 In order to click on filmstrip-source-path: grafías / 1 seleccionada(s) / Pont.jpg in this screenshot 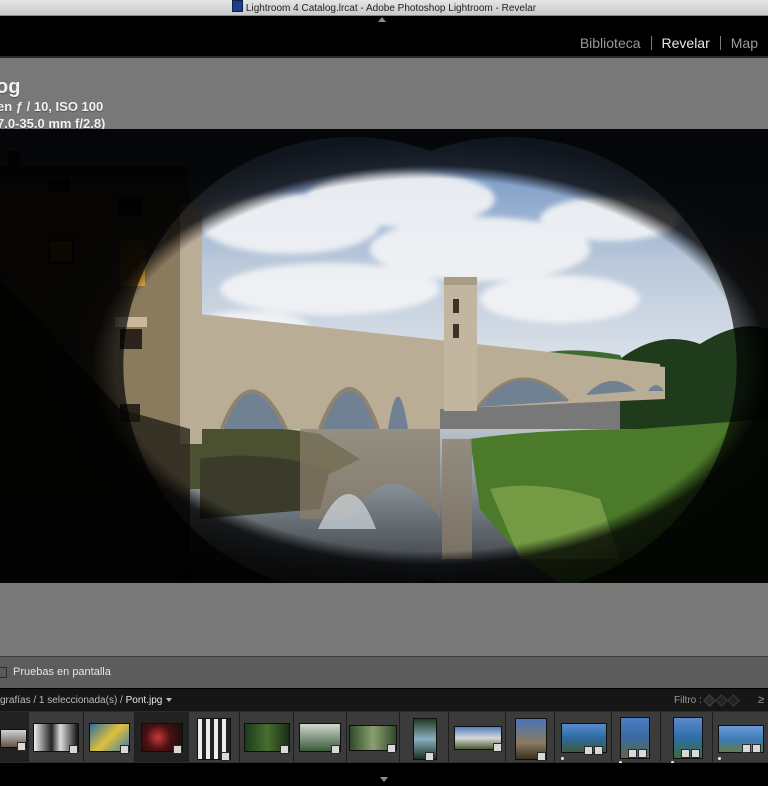, I will do `click(86, 700)`.